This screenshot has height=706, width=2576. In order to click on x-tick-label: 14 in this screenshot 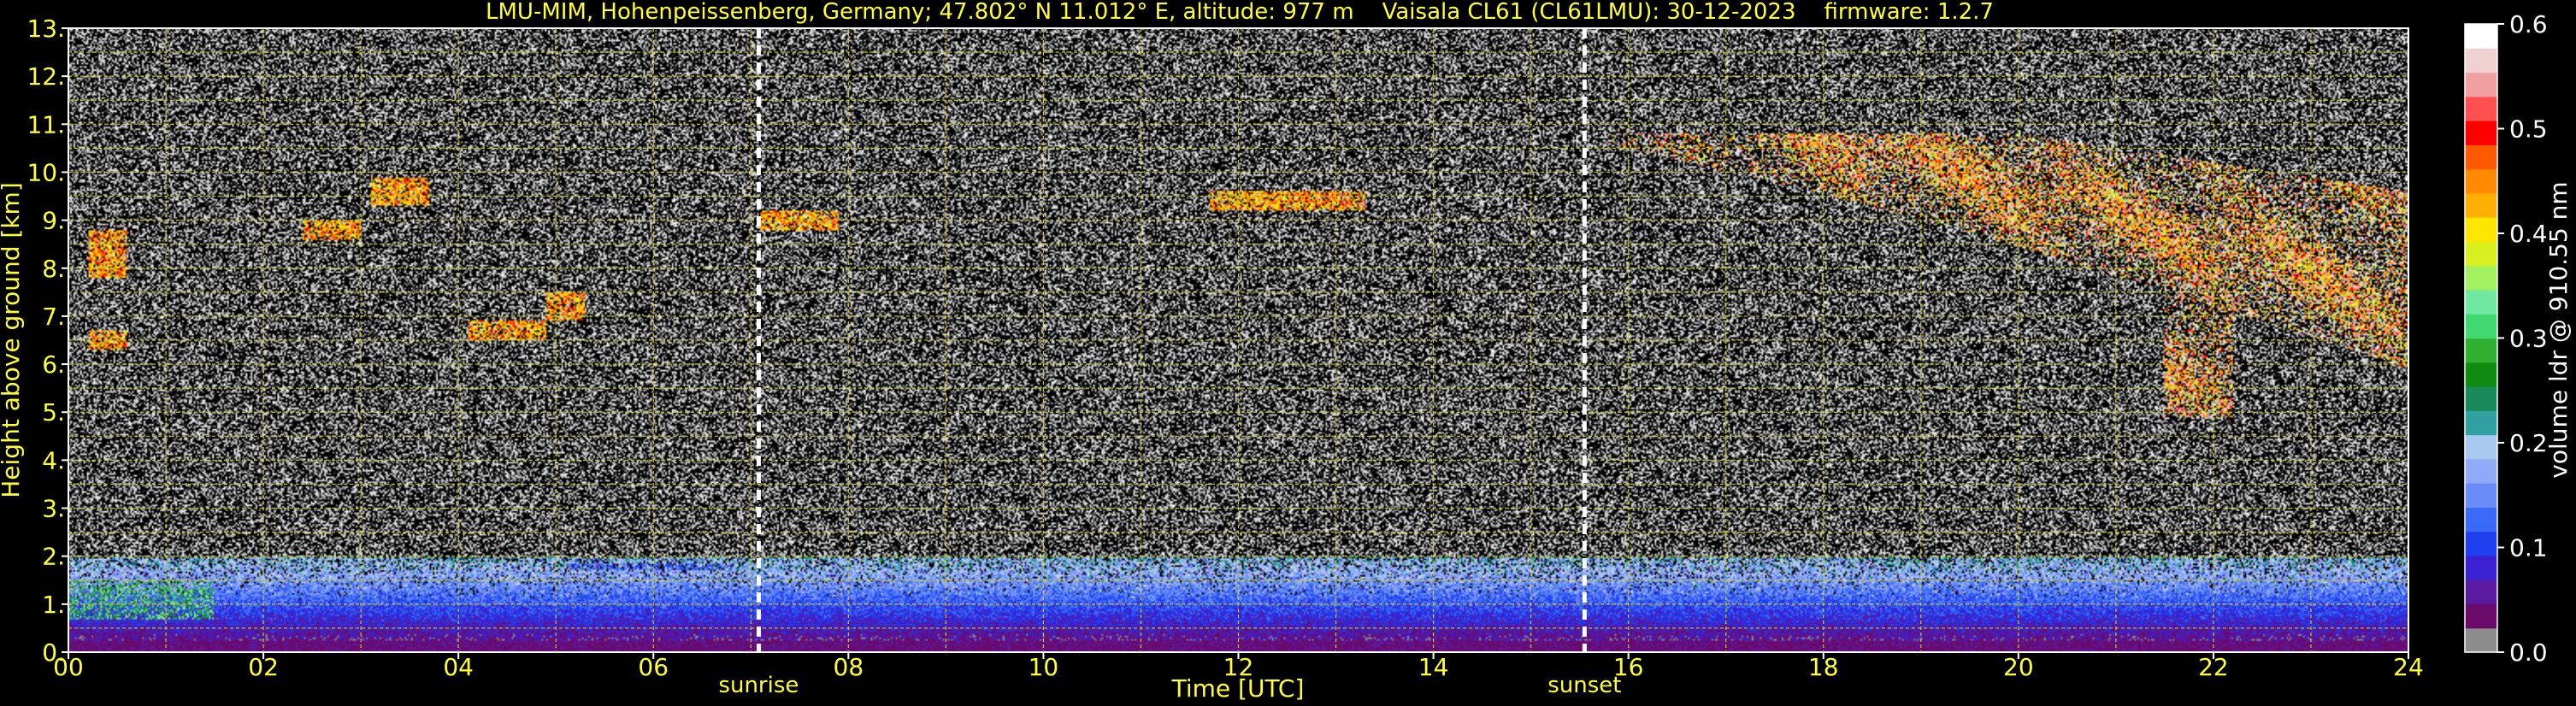, I will do `click(1433, 667)`.